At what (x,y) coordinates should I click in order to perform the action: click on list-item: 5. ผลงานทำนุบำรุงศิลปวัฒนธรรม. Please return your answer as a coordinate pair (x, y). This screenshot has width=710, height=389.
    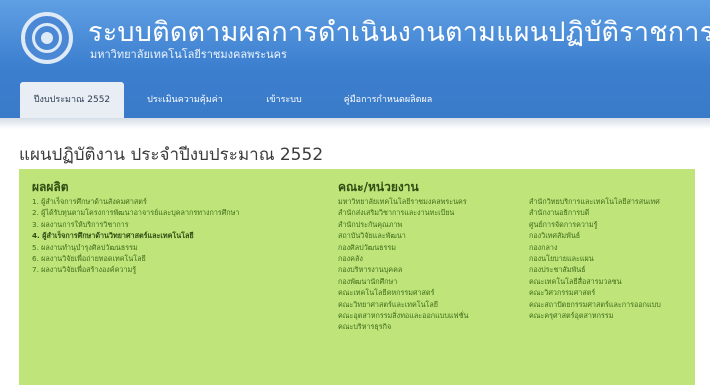
    Looking at the image, I should click on (135, 247).